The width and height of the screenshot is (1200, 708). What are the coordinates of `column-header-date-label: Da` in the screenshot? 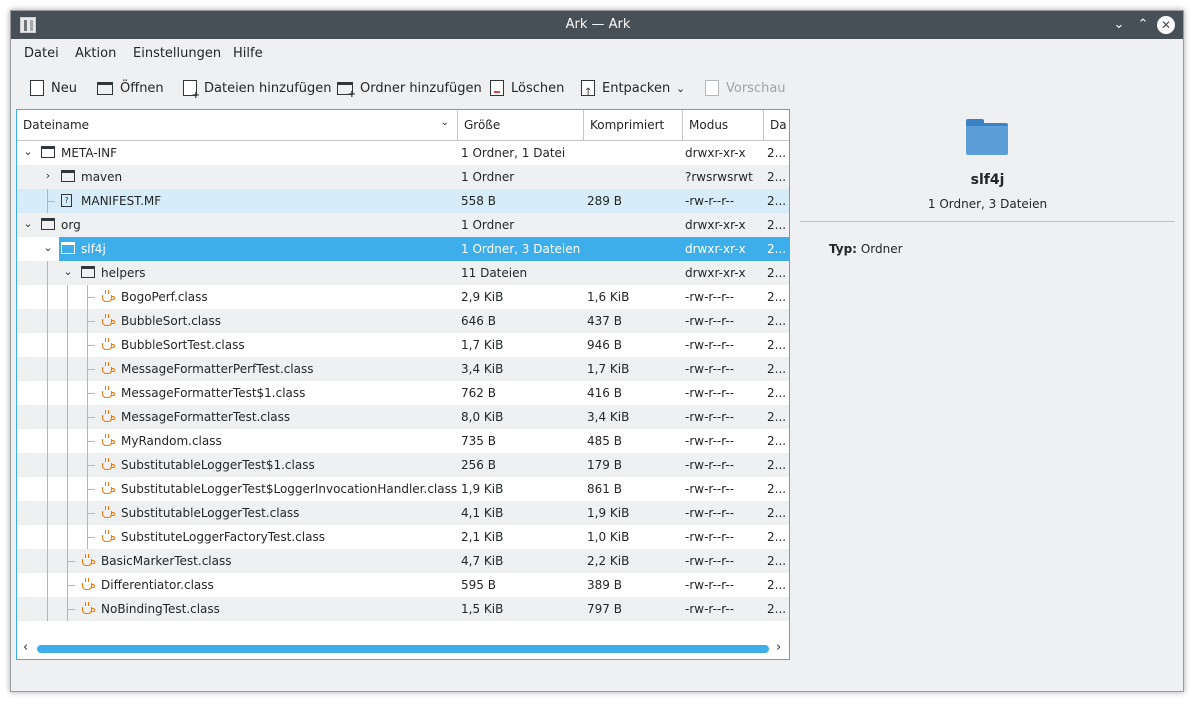 It's located at (778, 125).